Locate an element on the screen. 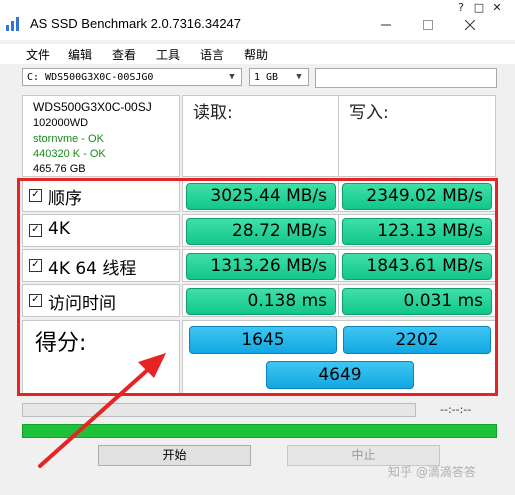 This screenshot has height=495, width=515. sequential-read-cell: 3025.44 MB/s is located at coordinates (261, 195).